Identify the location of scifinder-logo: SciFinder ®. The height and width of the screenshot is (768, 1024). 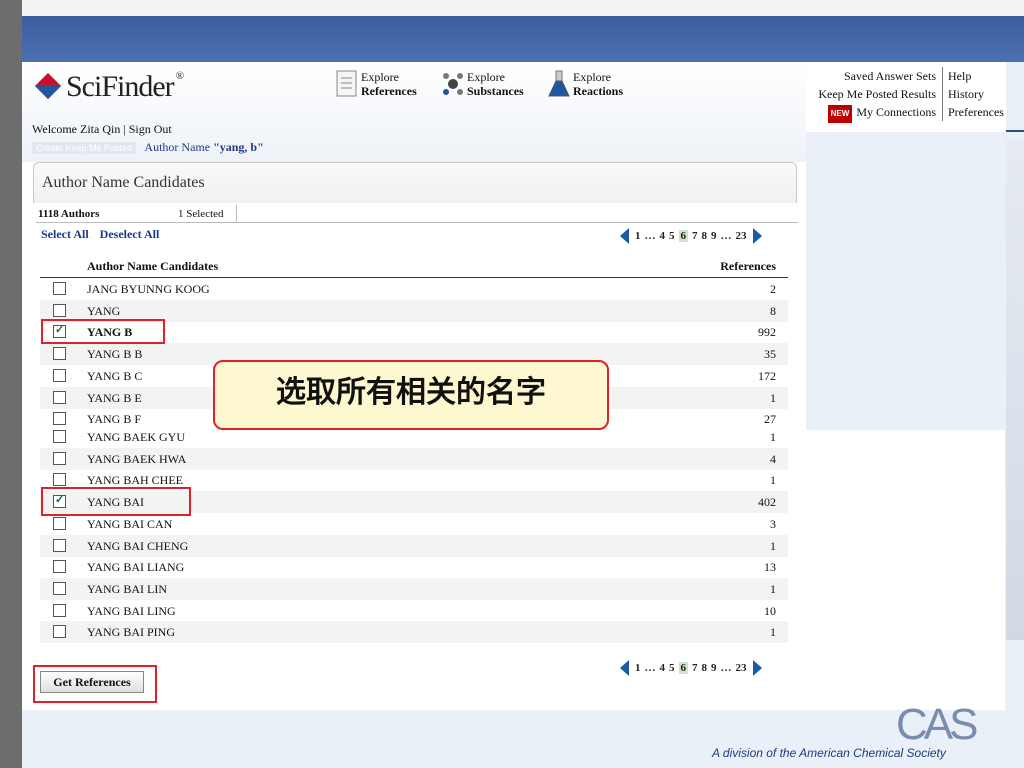
(125, 87).